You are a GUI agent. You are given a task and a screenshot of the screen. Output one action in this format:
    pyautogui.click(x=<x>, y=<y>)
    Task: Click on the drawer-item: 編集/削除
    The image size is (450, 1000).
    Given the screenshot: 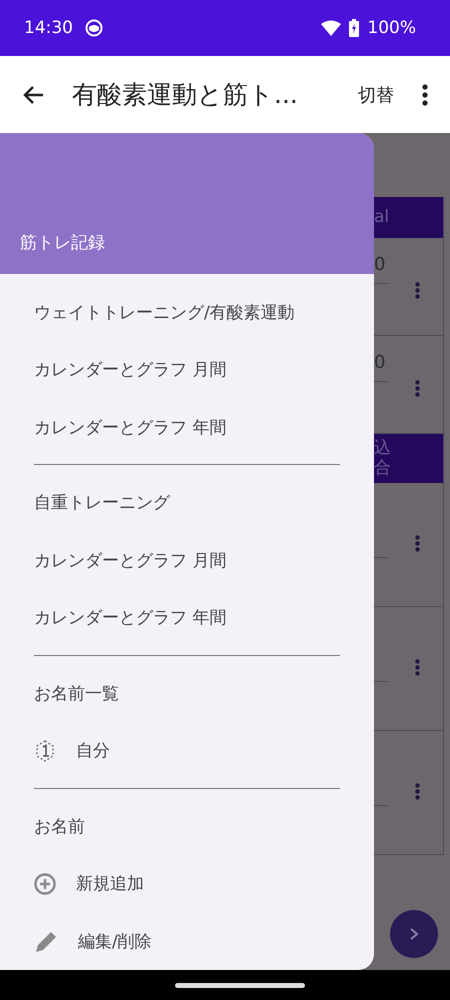 What is the action you would take?
    pyautogui.click(x=187, y=941)
    